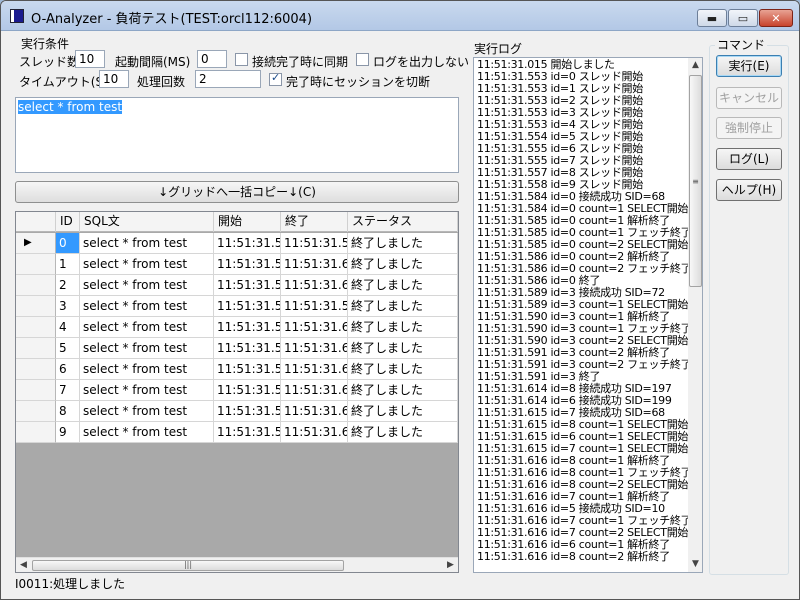  Describe the element at coordinates (68, 411) in the screenshot. I see `cell-id: 8` at that location.